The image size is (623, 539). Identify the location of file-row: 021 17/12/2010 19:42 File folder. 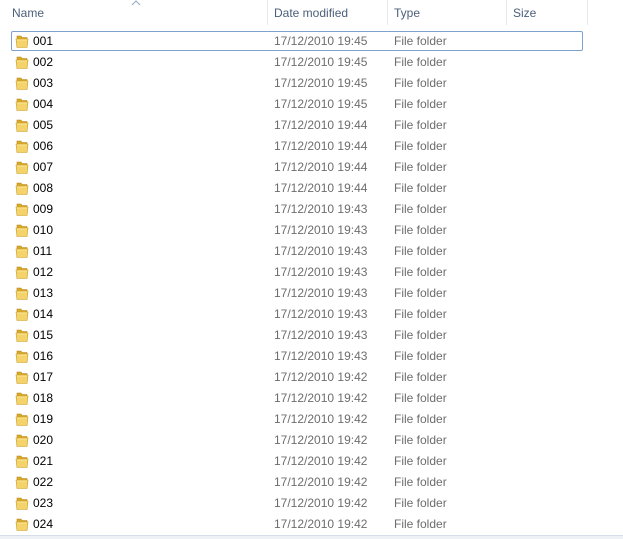
(311, 461).